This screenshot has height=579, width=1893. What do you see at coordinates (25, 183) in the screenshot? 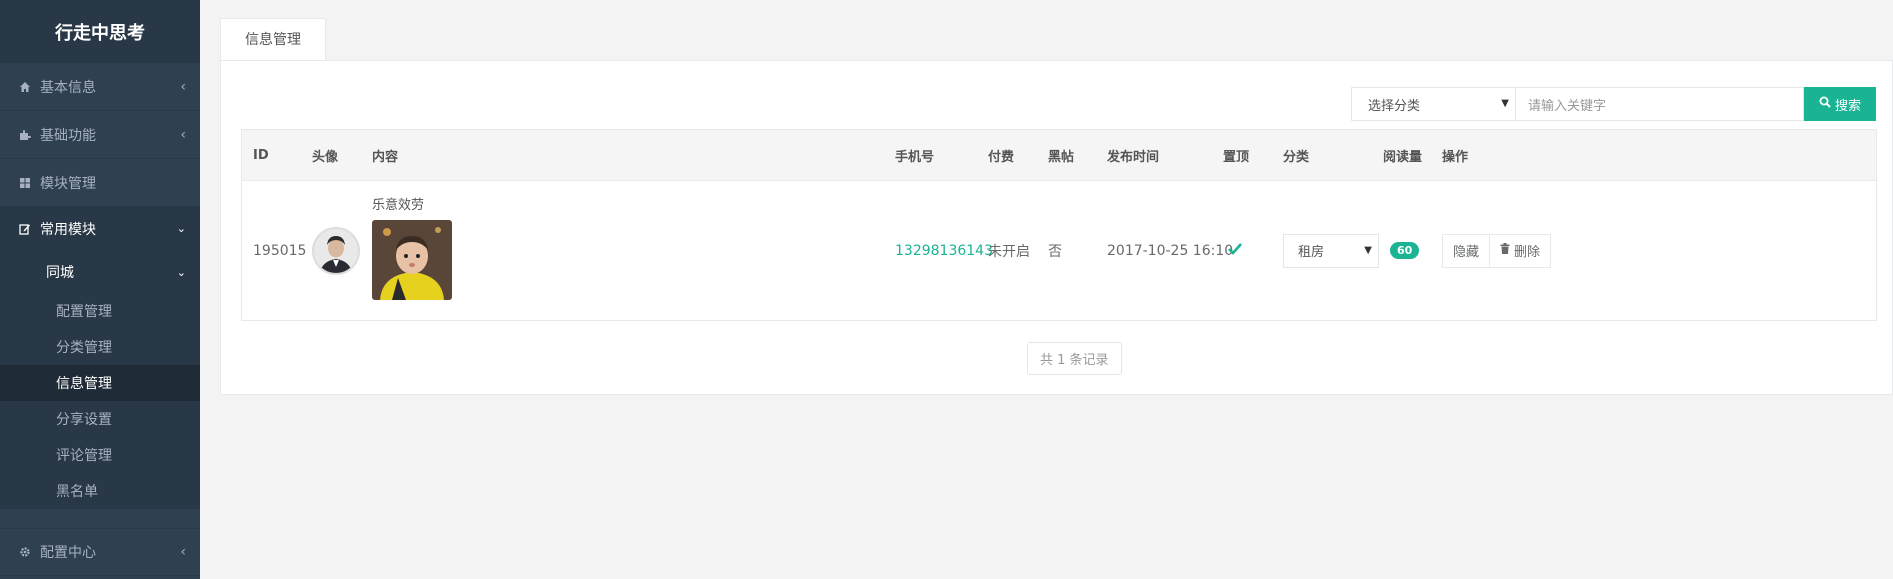
I see `grid-icon` at bounding box center [25, 183].